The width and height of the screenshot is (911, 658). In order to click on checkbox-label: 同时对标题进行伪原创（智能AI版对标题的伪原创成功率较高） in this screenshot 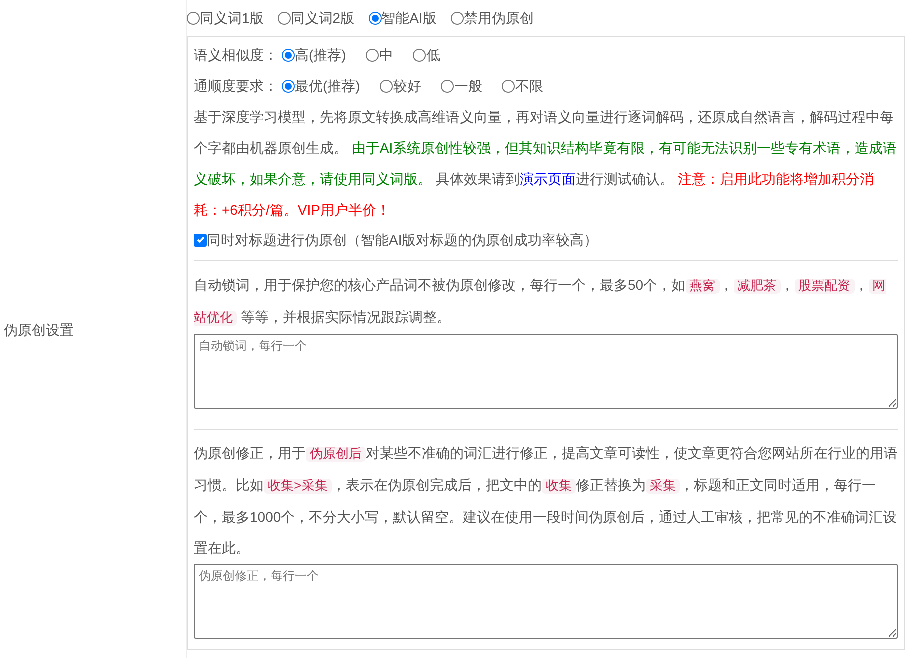, I will do `click(402, 240)`.